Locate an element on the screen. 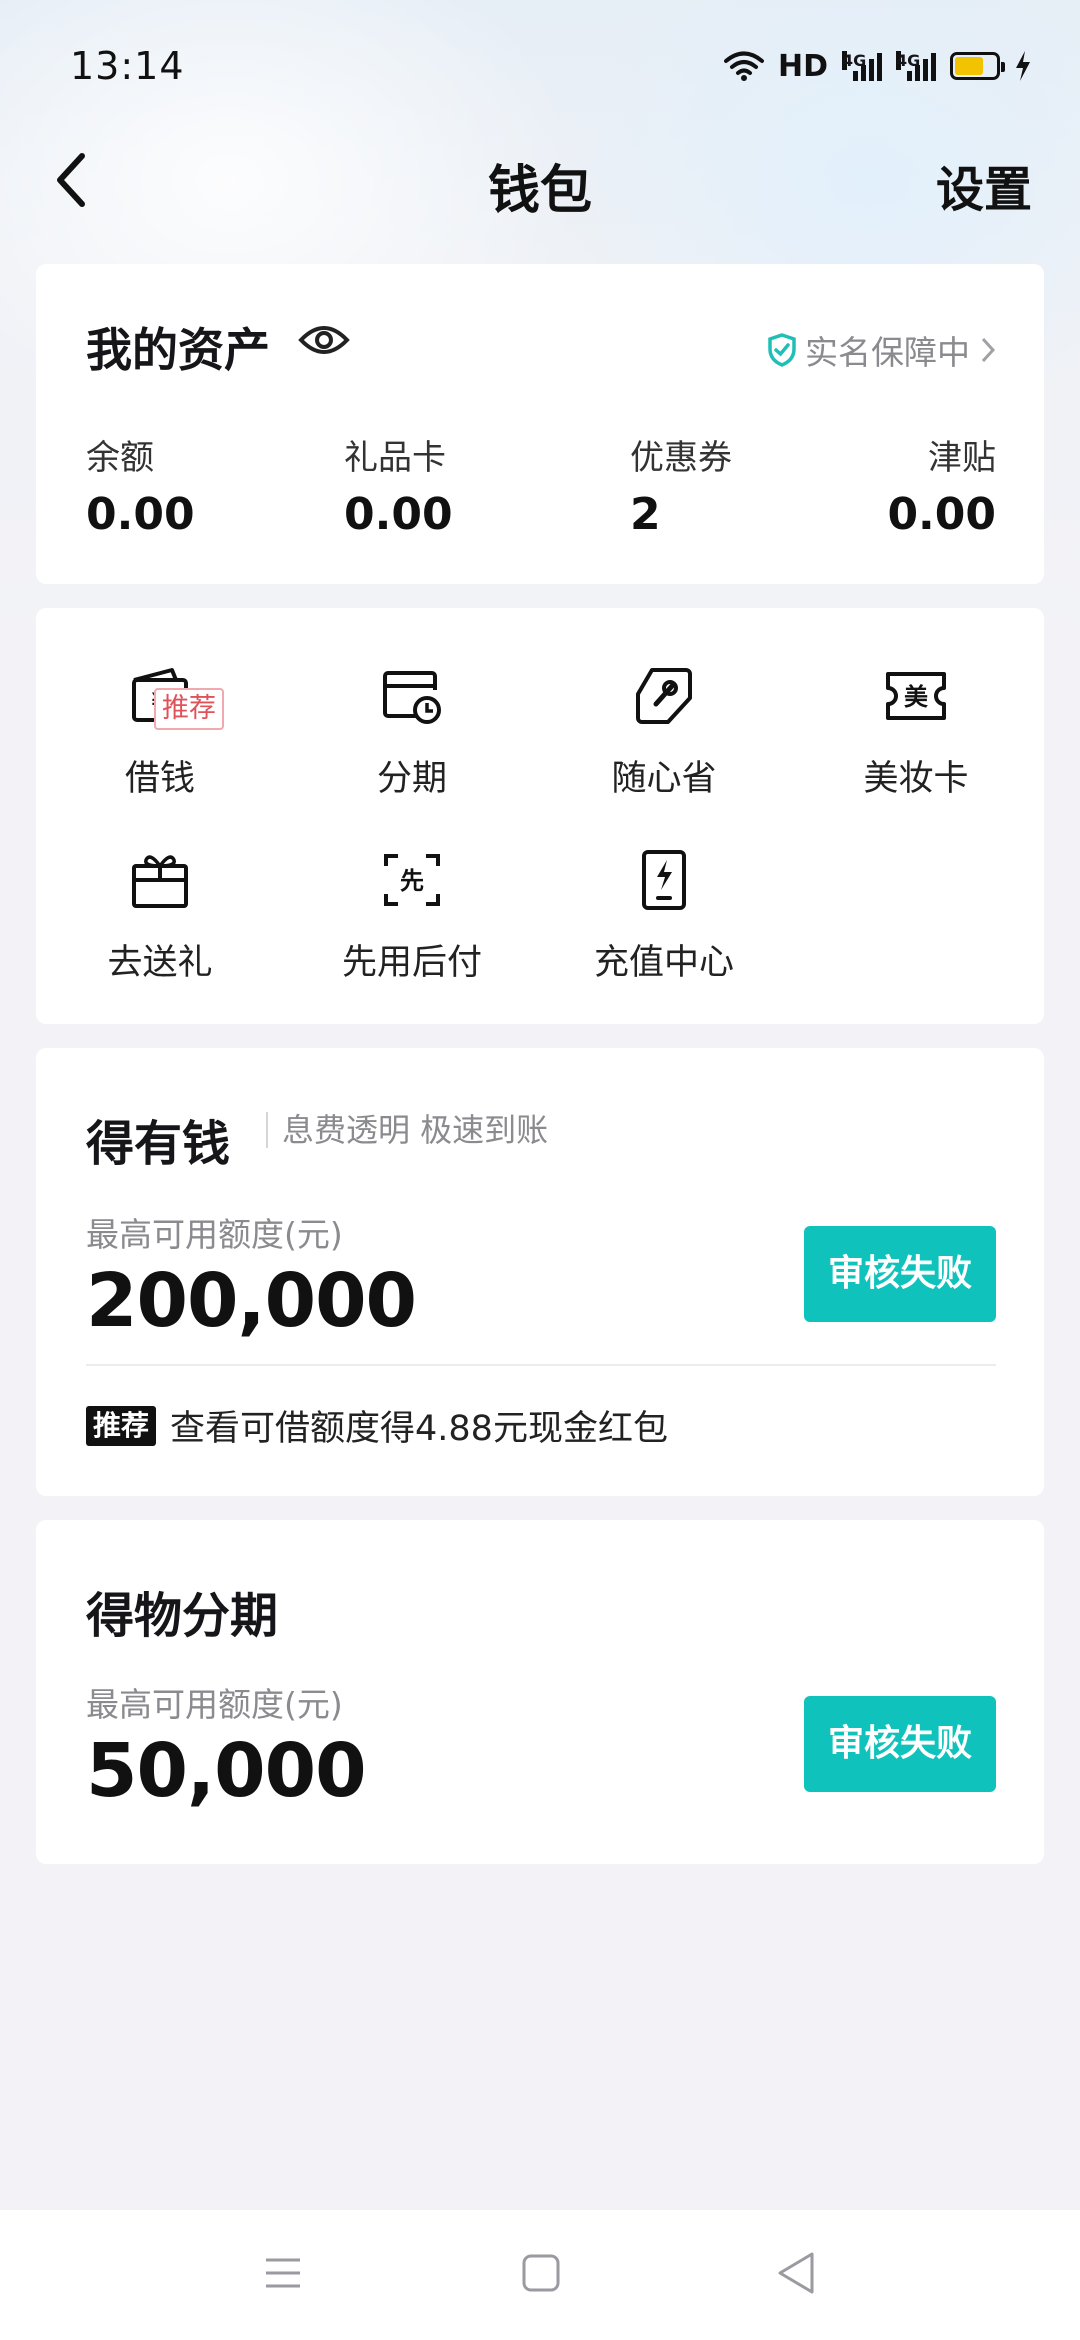 This screenshot has height=2340, width=1080. chevron-right-icon is located at coordinates (988, 350).